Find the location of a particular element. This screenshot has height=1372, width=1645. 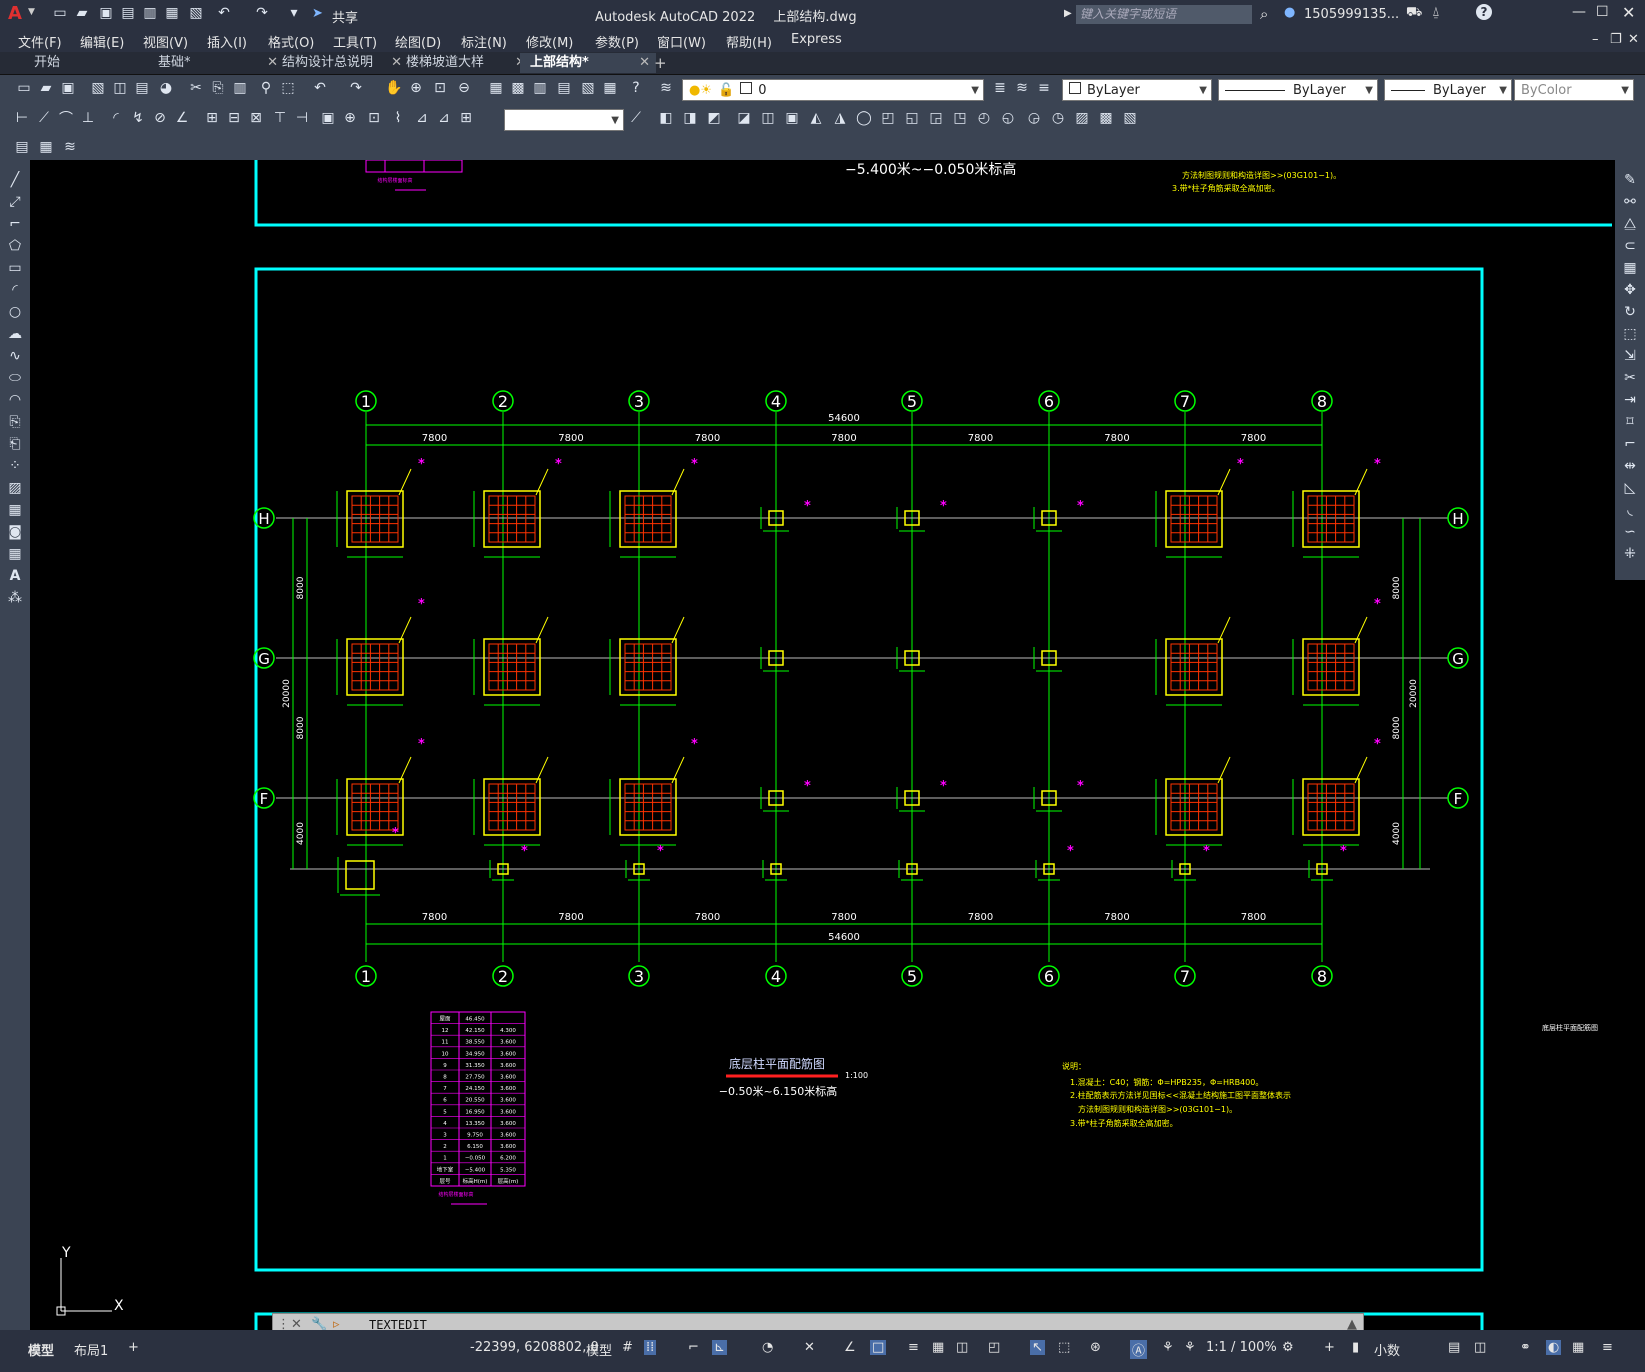

diameter-dim-icon: ⊘ is located at coordinates (160, 118).